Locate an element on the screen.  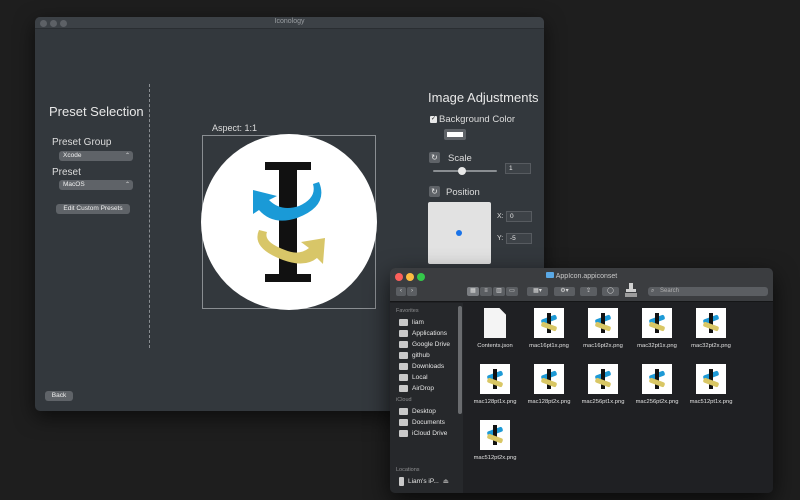
file-item: mac512pt1x.png is located at coordinates (711, 390).